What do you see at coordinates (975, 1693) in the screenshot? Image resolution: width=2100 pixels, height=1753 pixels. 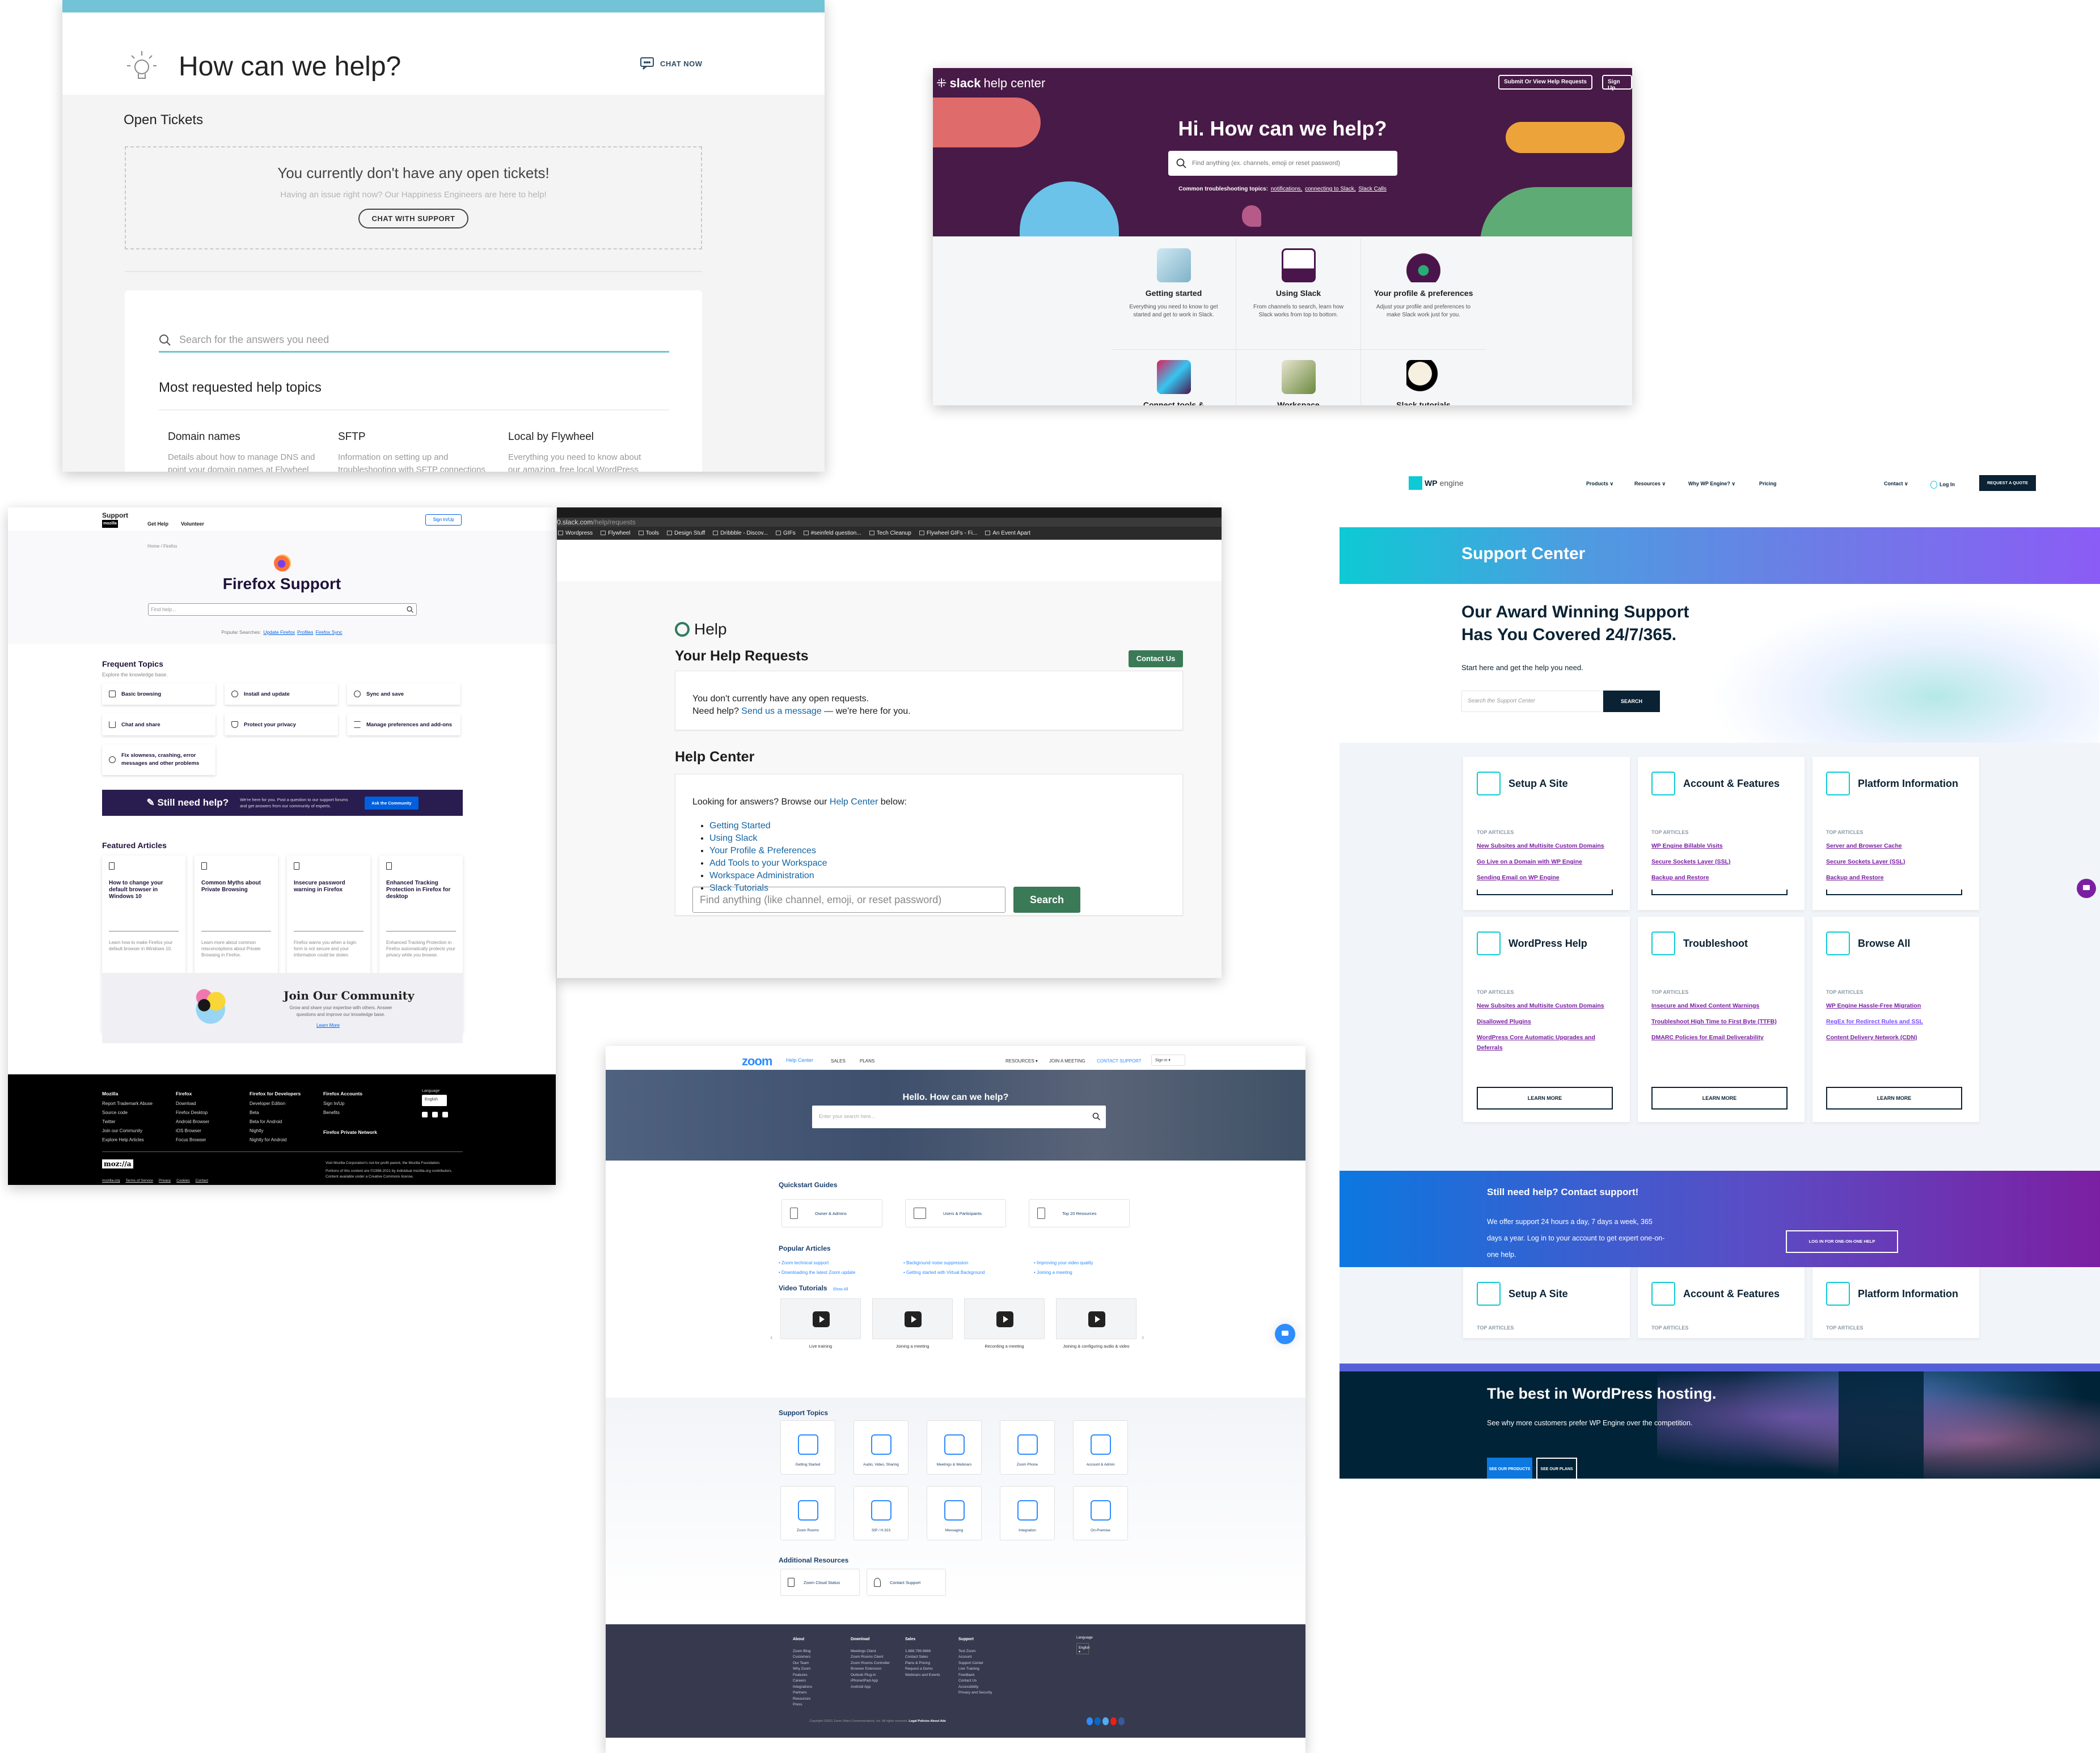 I see `footer-link: Privacy and Security` at bounding box center [975, 1693].